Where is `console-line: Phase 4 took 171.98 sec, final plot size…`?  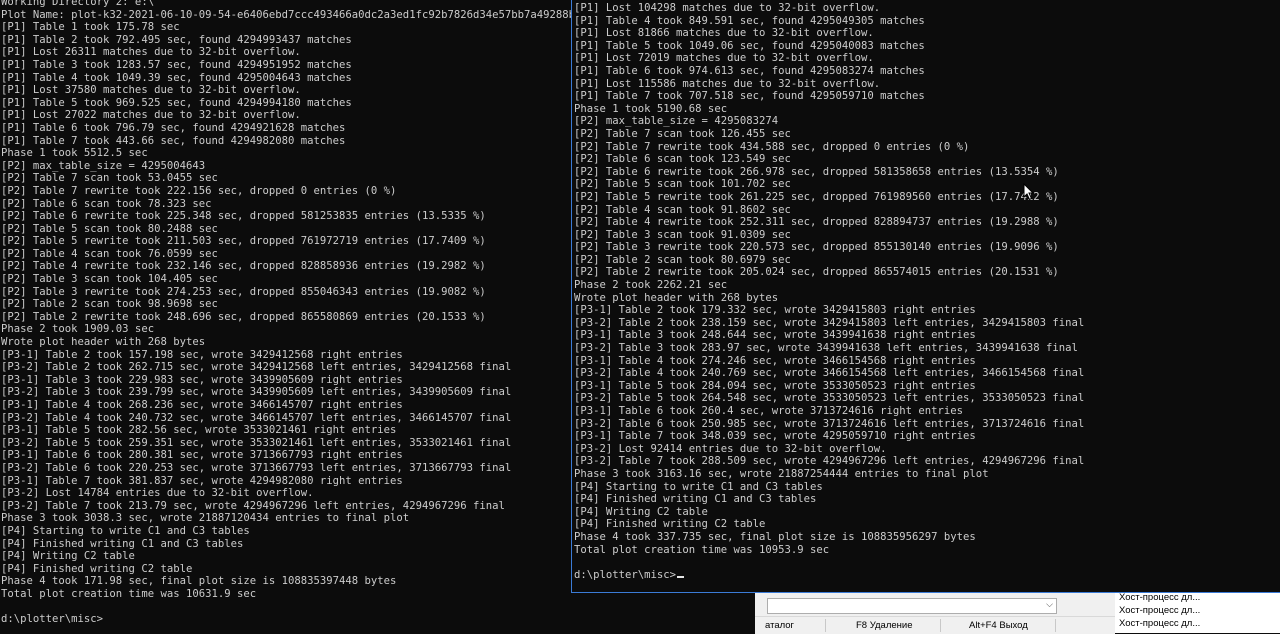
console-line: Phase 4 took 171.98 sec, final plot size… is located at coordinates (199, 581).